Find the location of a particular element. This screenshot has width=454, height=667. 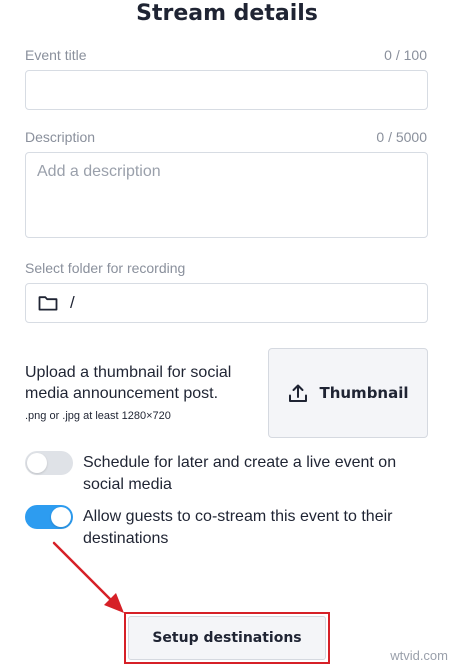

thumbnail-upload-button: Thumbnail is located at coordinates (348, 393).